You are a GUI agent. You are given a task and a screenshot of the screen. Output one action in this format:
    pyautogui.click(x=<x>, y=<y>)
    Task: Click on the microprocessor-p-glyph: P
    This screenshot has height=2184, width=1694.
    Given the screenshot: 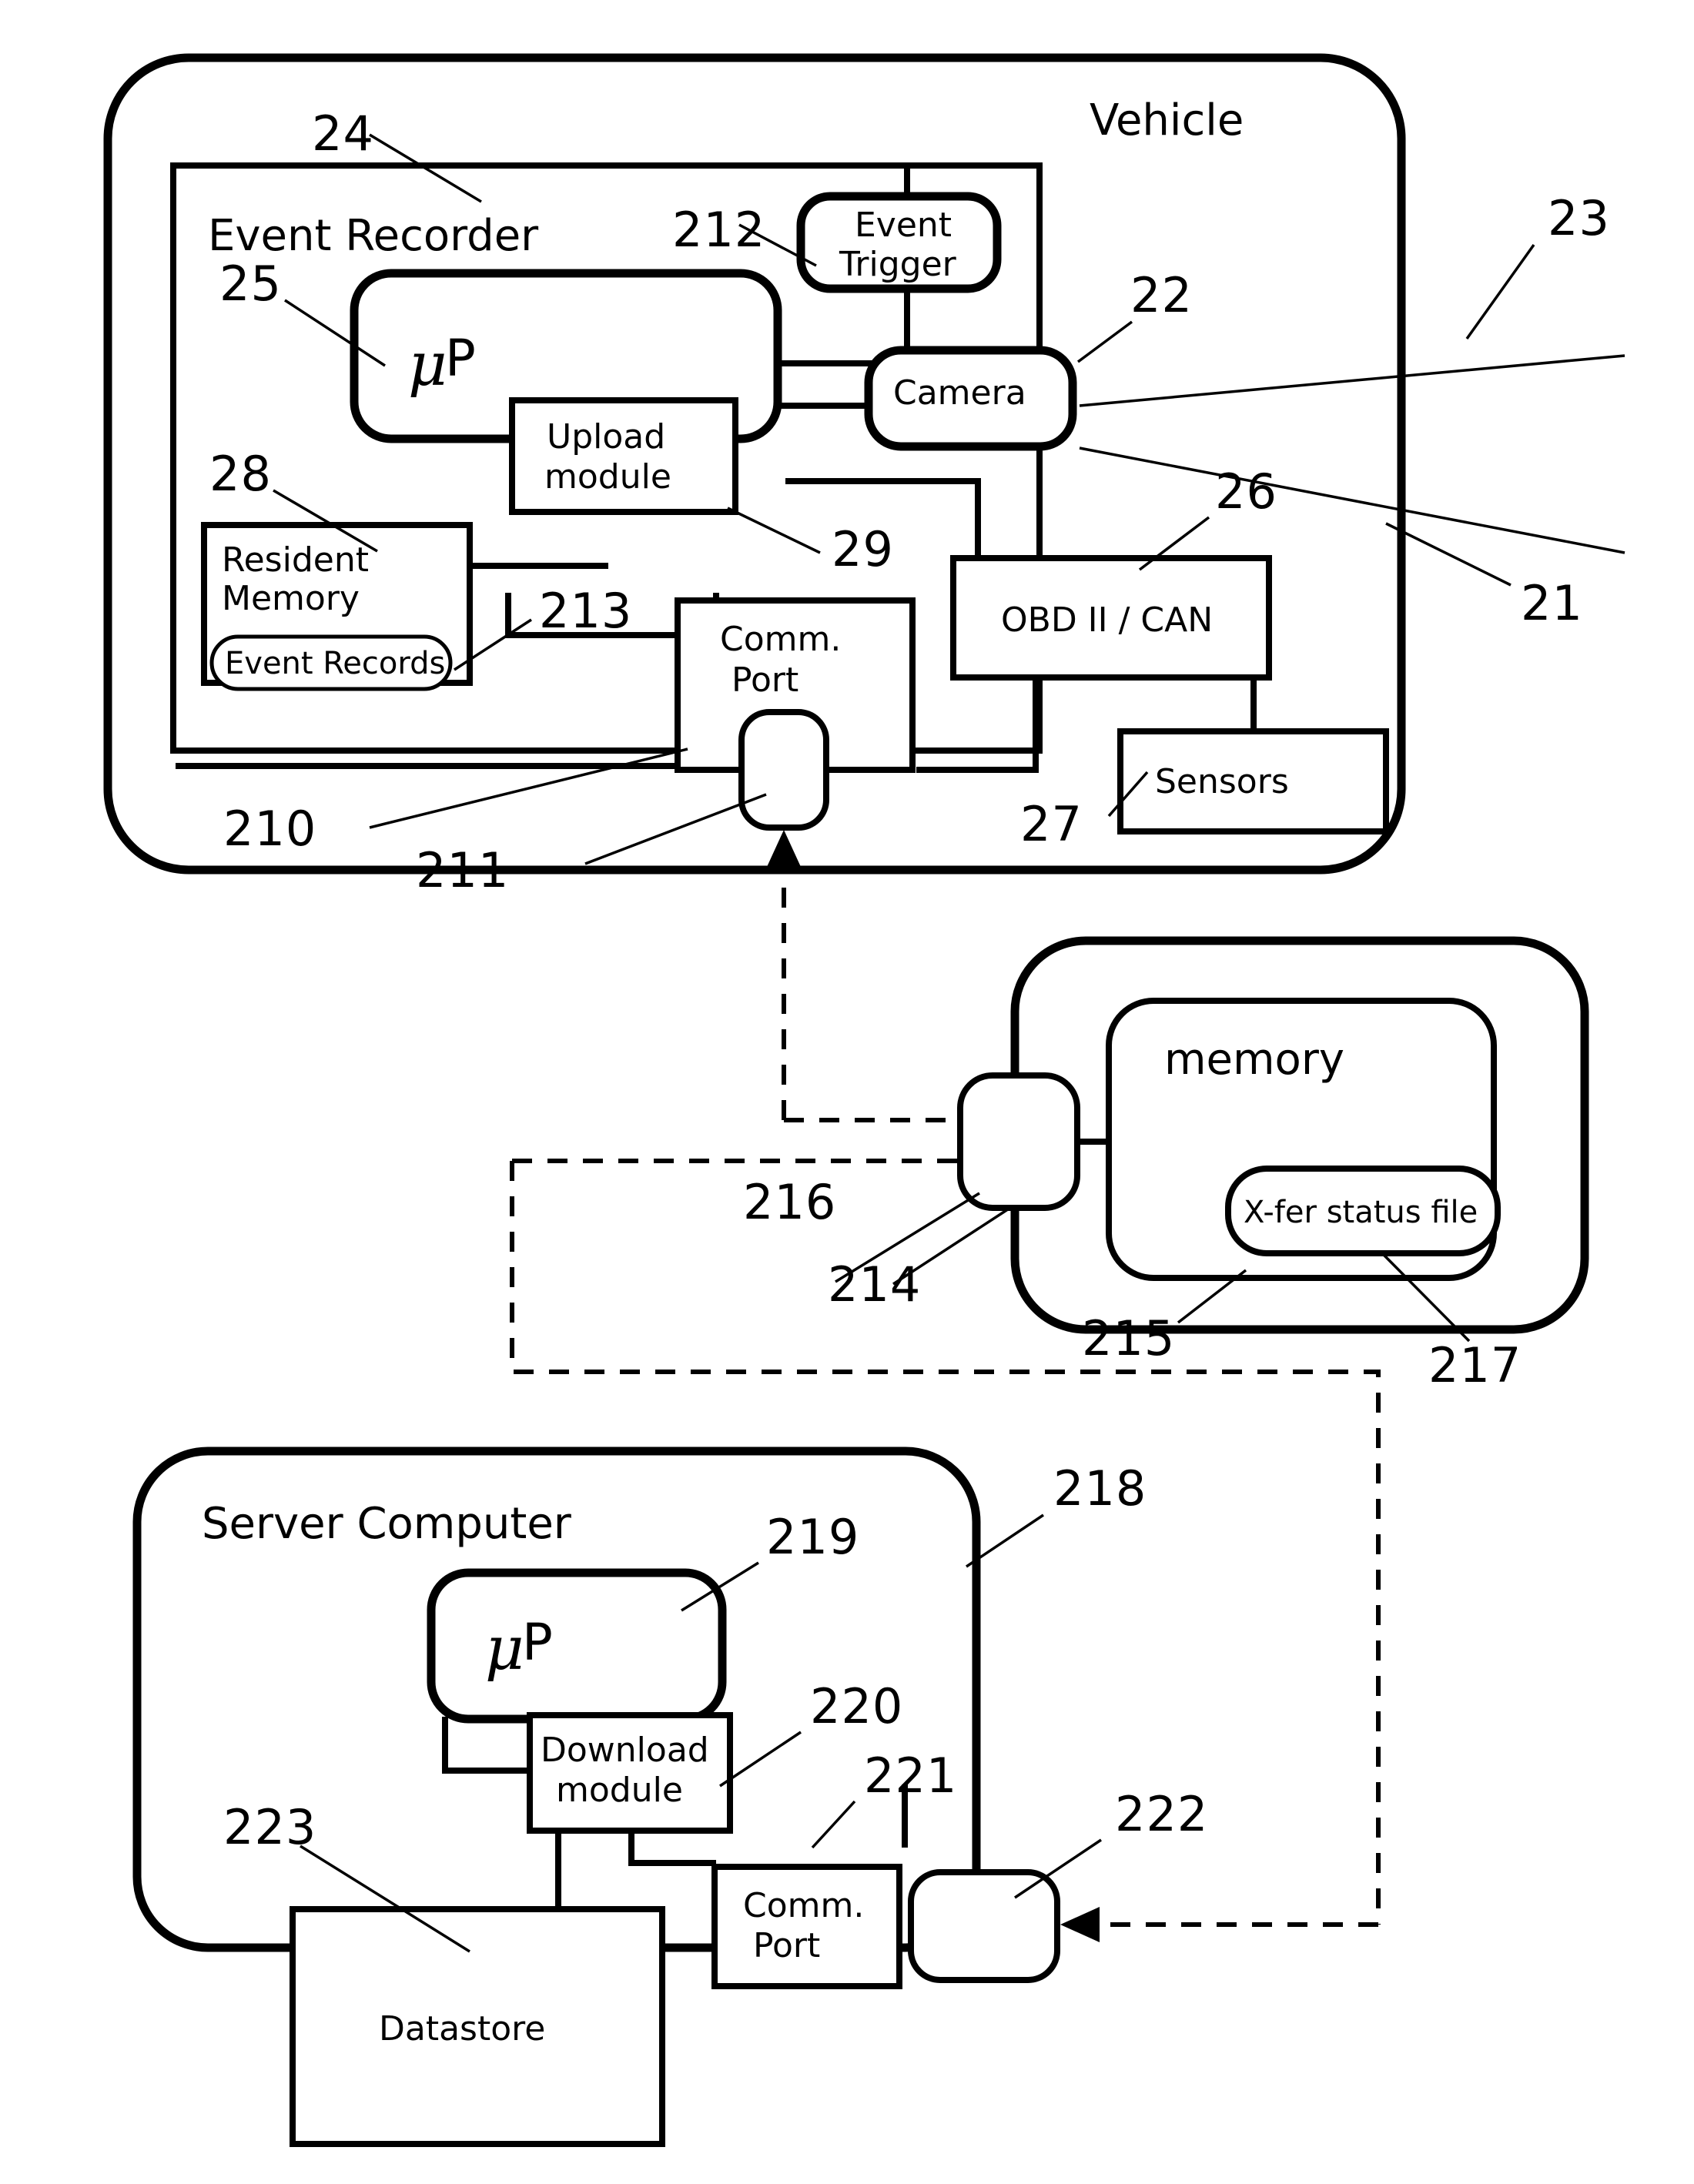 What is the action you would take?
    pyautogui.click(x=461, y=359)
    